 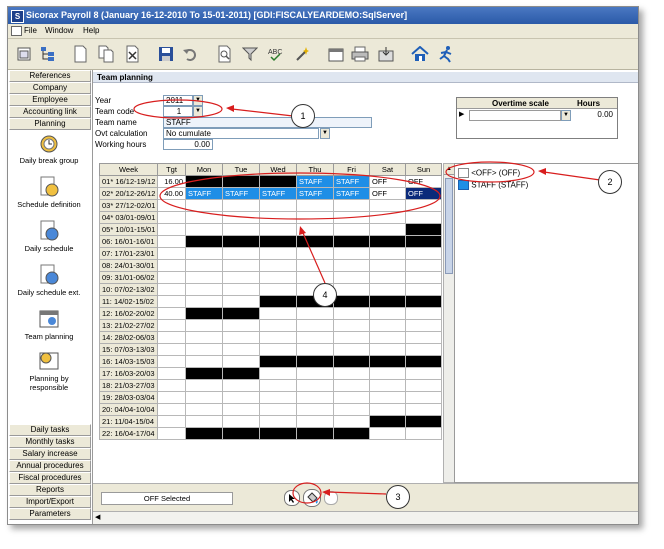 What do you see at coordinates (270, 301) in the screenshot?
I see `table-row: 11: 14/02-15/02` at bounding box center [270, 301].